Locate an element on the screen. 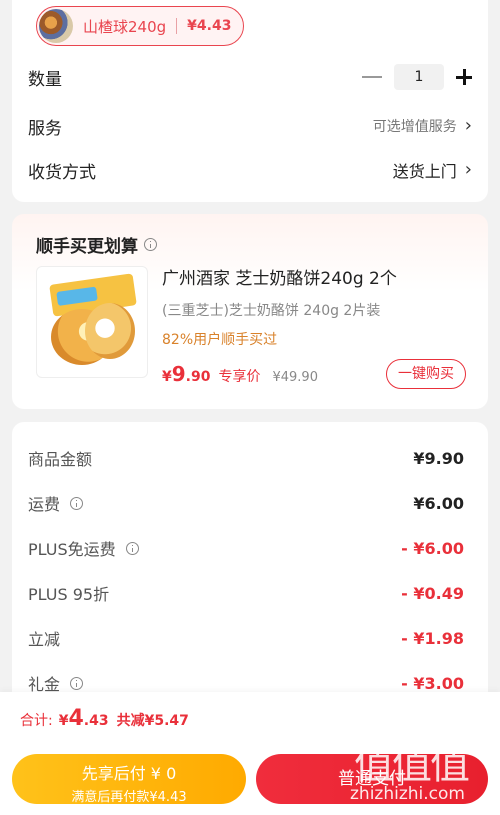 This screenshot has width=500, height=815. selected-variant-chip: 山楂球240g ¥4.43 is located at coordinates (140, 26).